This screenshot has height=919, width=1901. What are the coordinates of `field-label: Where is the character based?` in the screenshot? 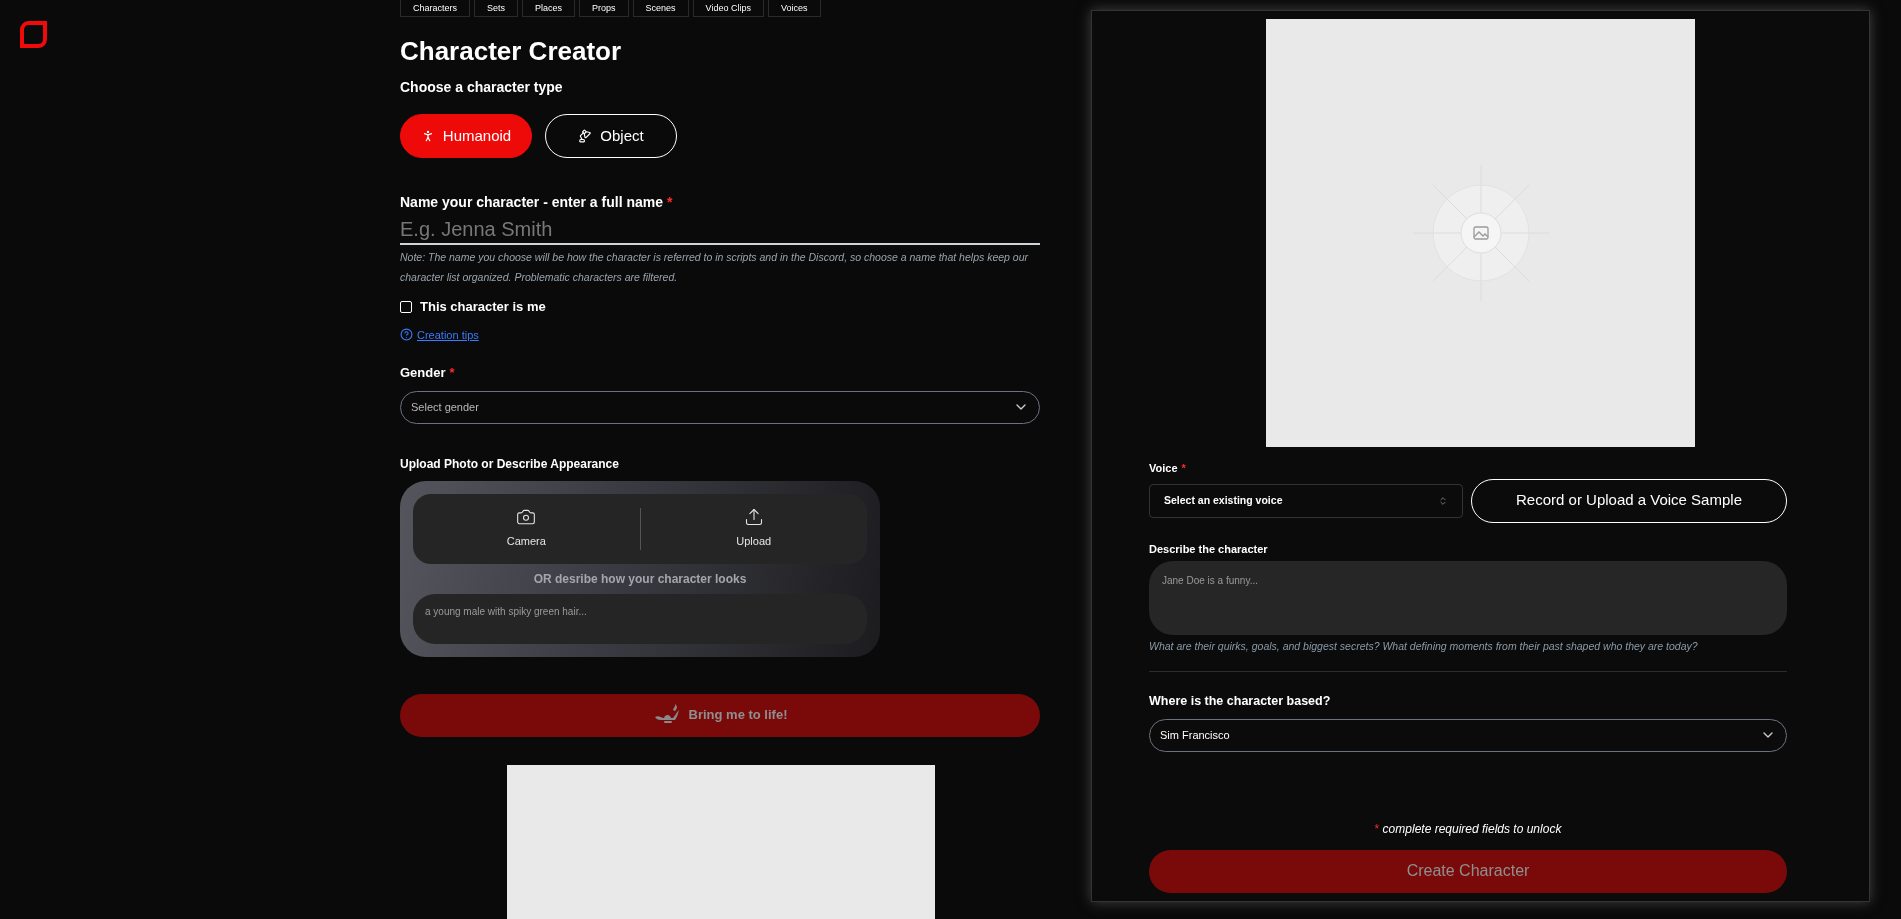 It's located at (1240, 701).